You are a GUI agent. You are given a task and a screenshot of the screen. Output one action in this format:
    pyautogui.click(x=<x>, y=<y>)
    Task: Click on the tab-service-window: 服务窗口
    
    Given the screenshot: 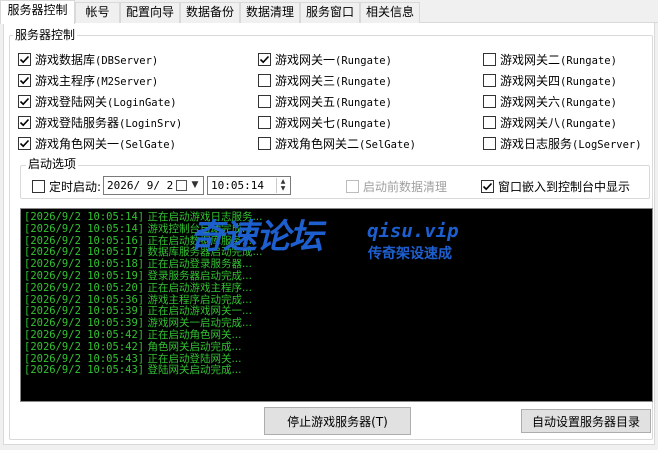 What is the action you would take?
    pyautogui.click(x=330, y=12)
    